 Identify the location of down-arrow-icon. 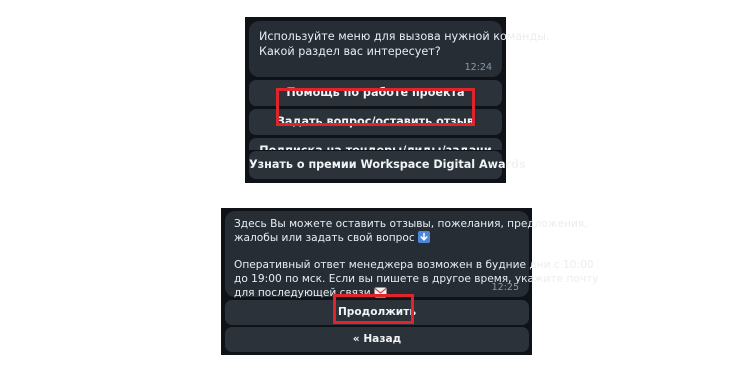
(423, 239).